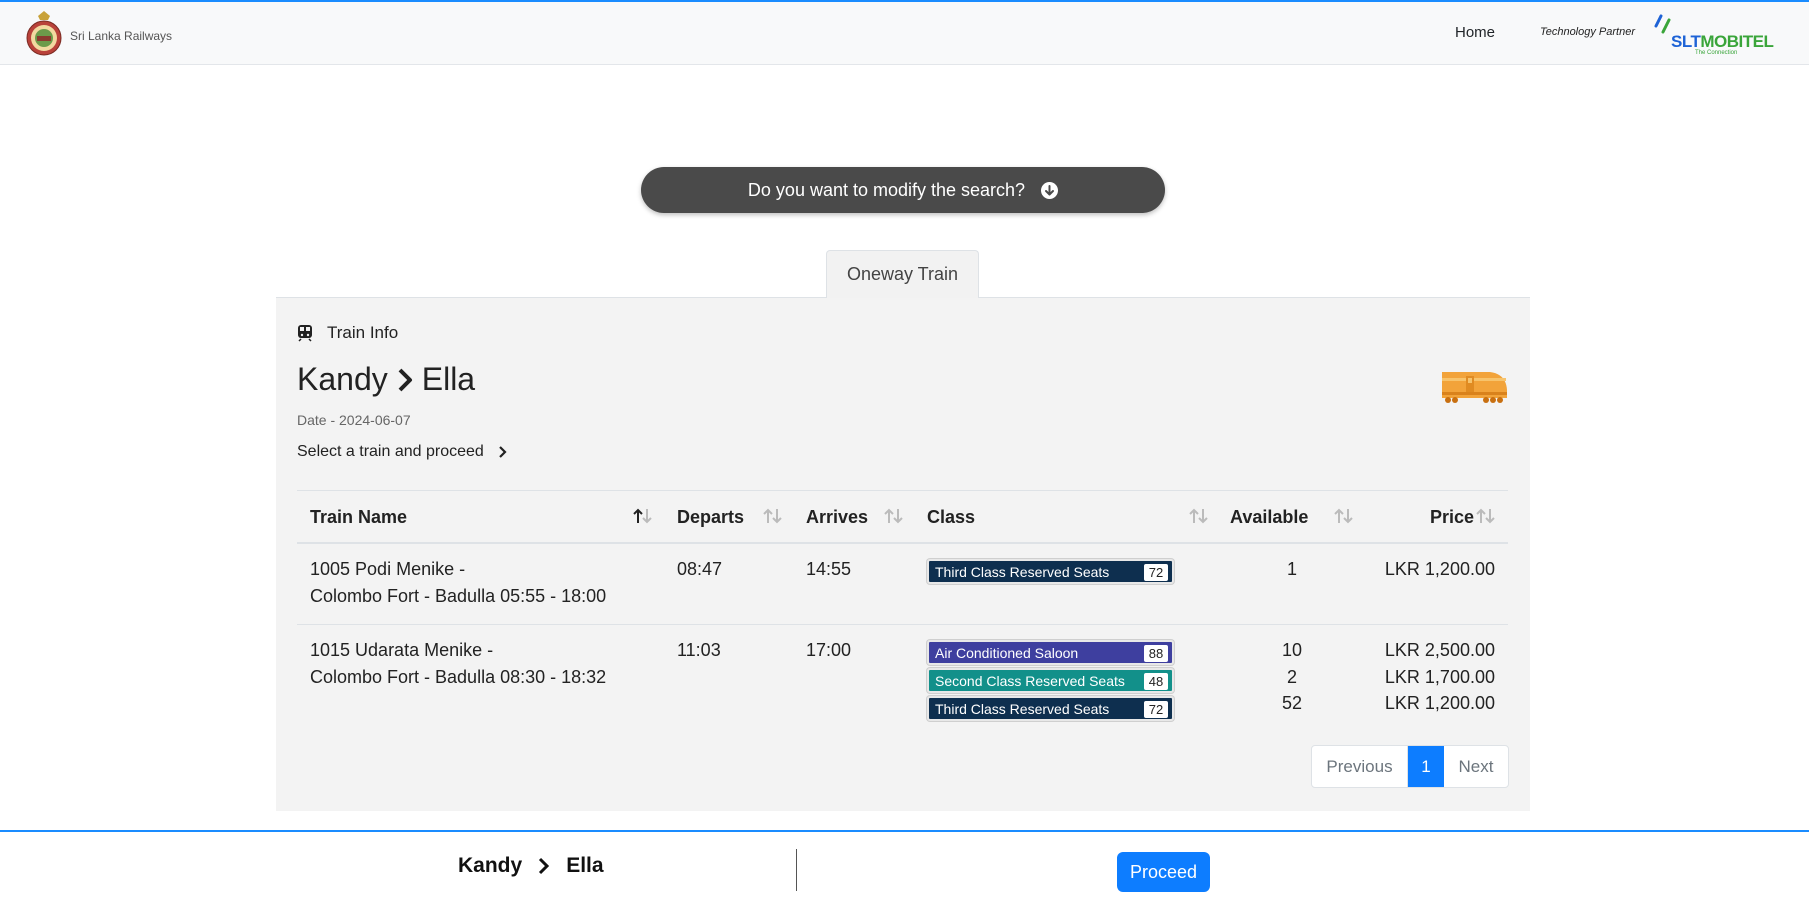 This screenshot has width=1809, height=897. What do you see at coordinates (1474, 387) in the screenshot?
I see `train-illustration-icon` at bounding box center [1474, 387].